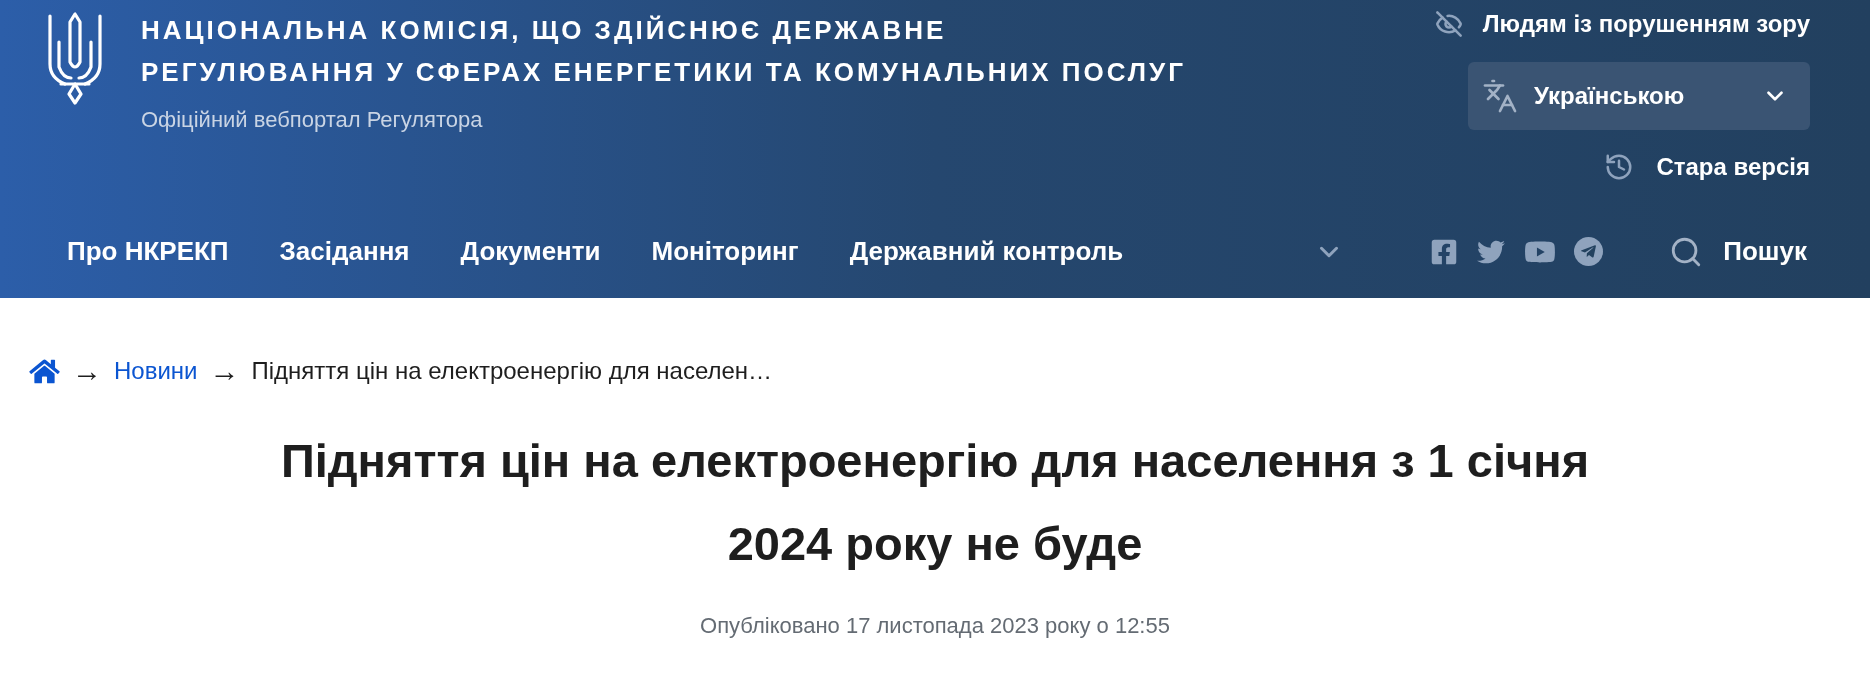 Image resolution: width=1870 pixels, height=687 pixels. Describe the element at coordinates (156, 371) in the screenshot. I see `breadcrumb-link: Новини` at that location.